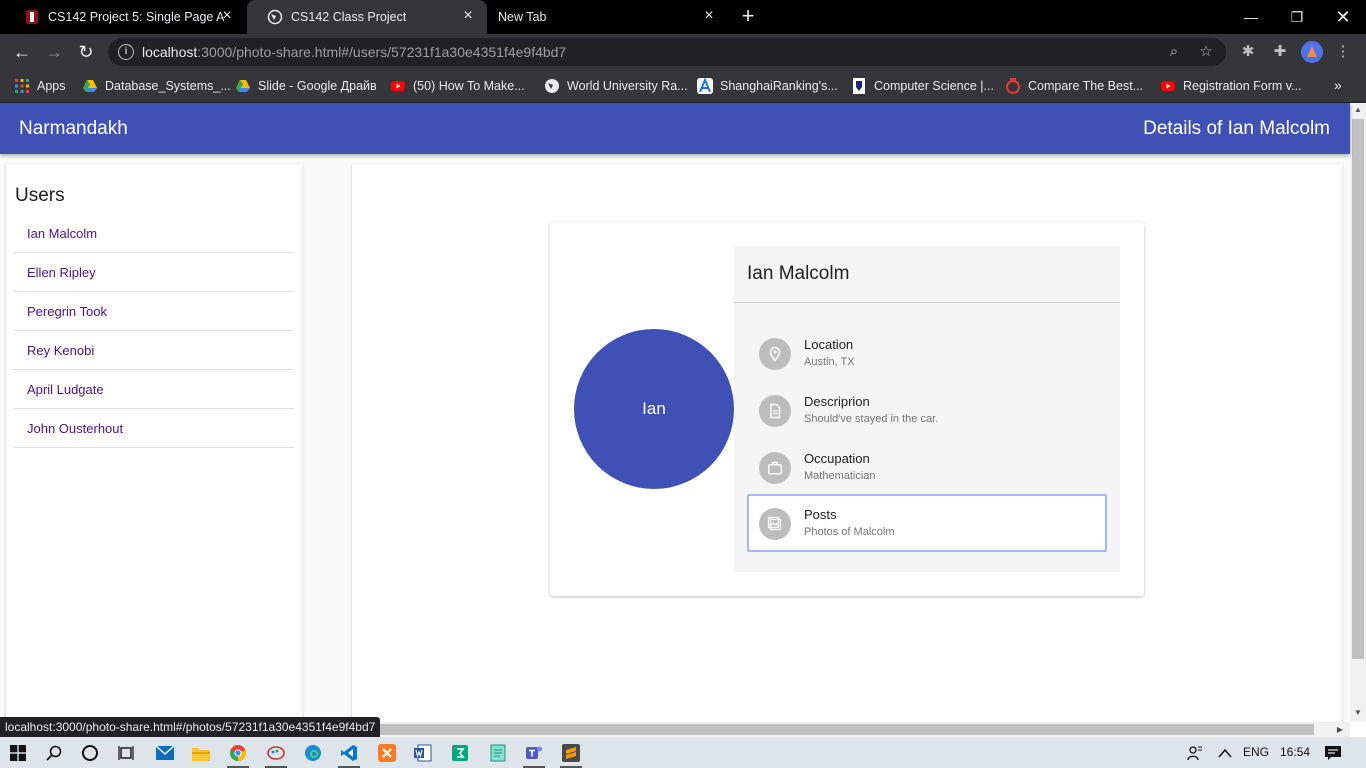 This screenshot has width=1366, height=768. I want to click on detail-label: Descriprion, so click(837, 401).